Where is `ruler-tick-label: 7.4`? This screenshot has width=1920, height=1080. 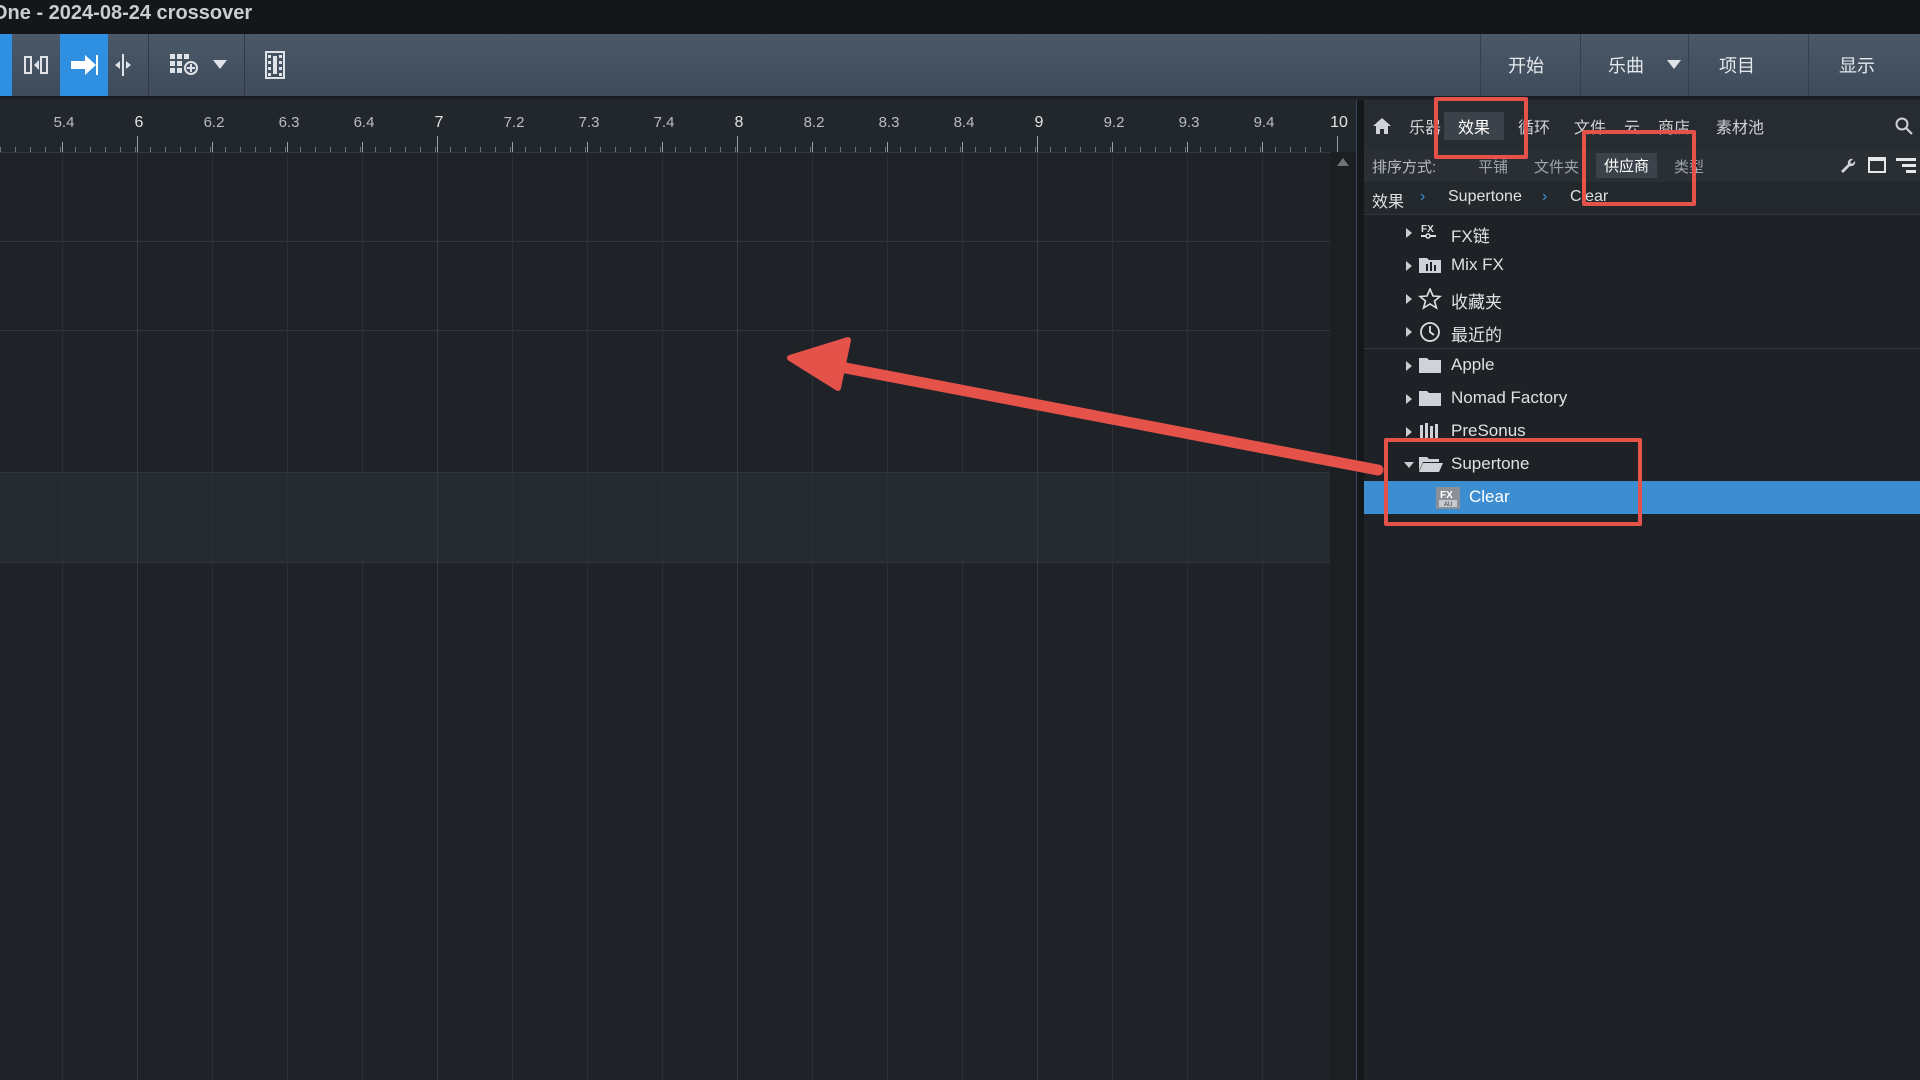
ruler-tick-label: 7.4 is located at coordinates (664, 122).